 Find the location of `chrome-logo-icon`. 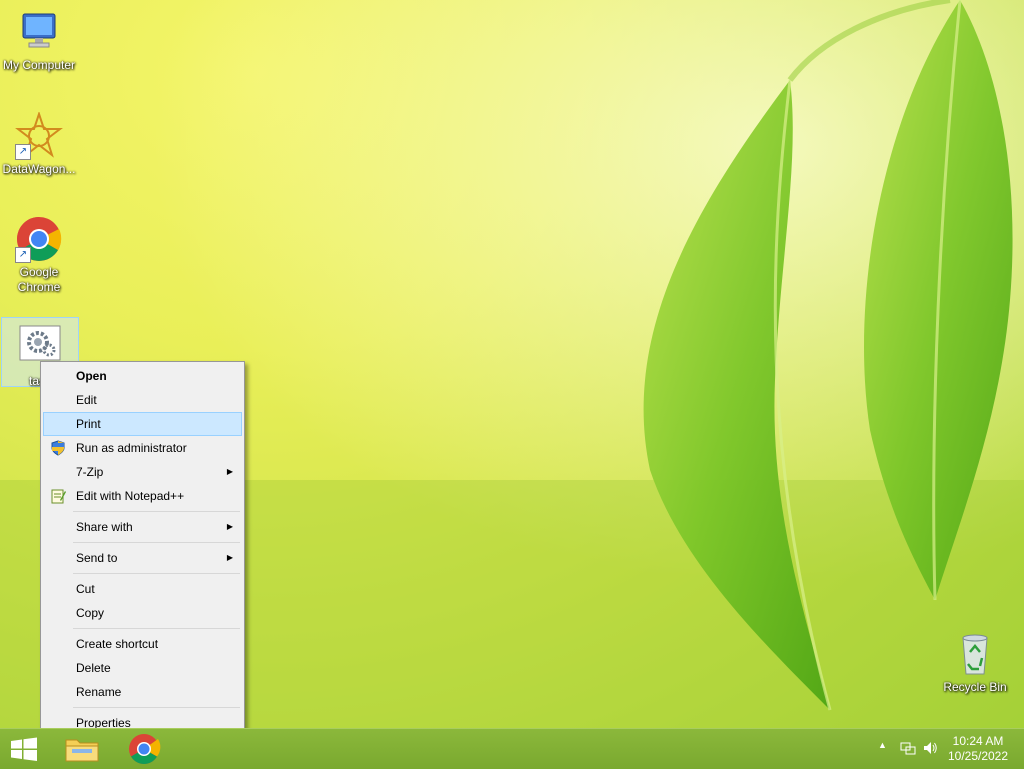

chrome-logo-icon is located at coordinates (145, 749).